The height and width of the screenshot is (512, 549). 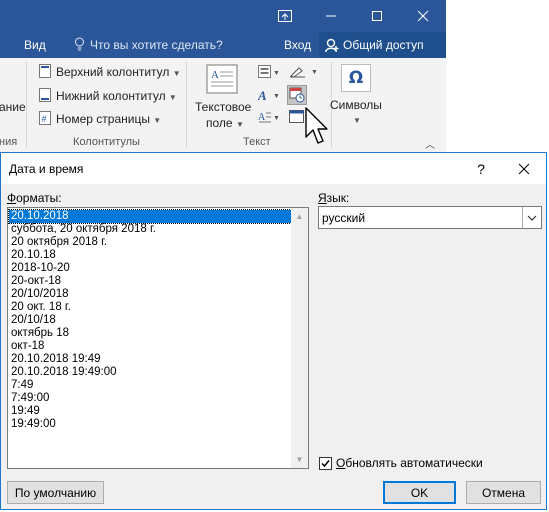 What do you see at coordinates (150, 268) in the screenshot?
I see `format-list-item: 2018-10-20` at bounding box center [150, 268].